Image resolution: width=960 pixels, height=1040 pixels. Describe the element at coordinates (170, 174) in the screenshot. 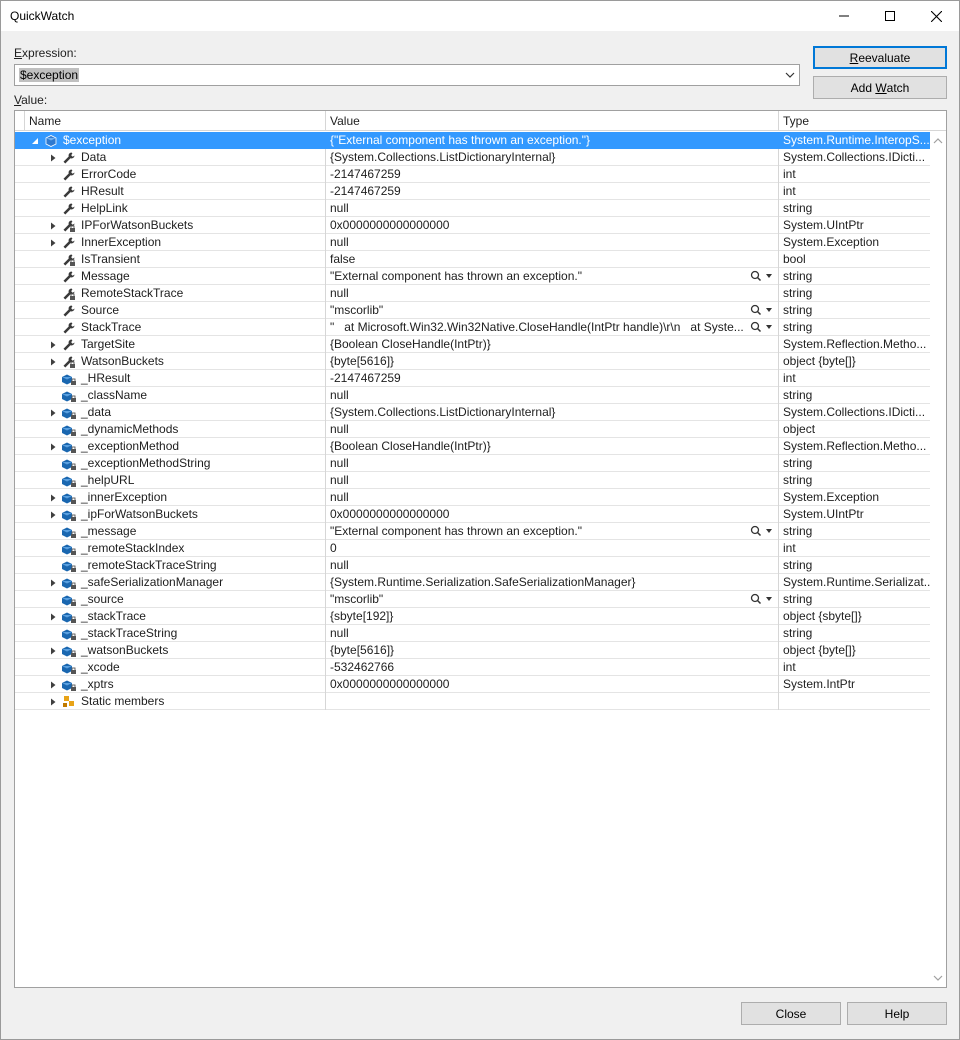

I see `name-cell: ErrorCode` at that location.